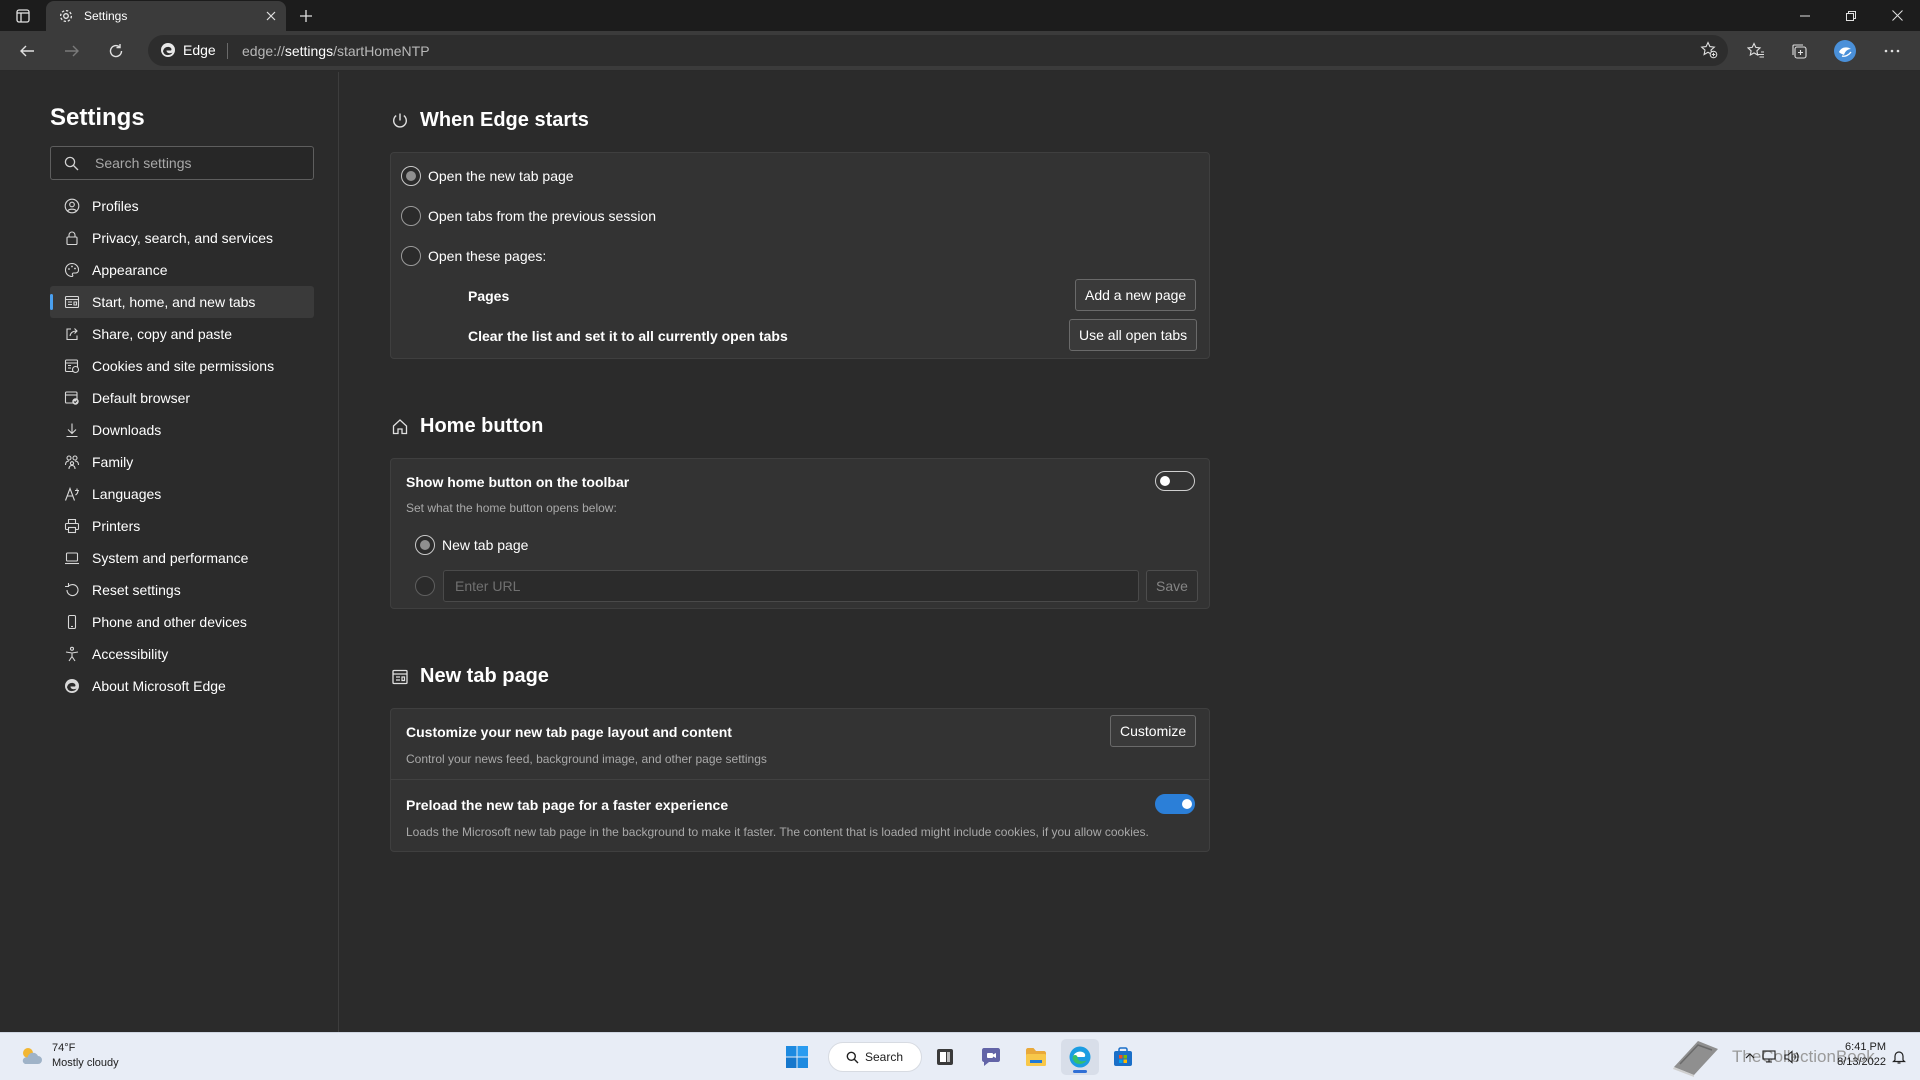  I want to click on url-path: /startHomeNTP, so click(381, 51).